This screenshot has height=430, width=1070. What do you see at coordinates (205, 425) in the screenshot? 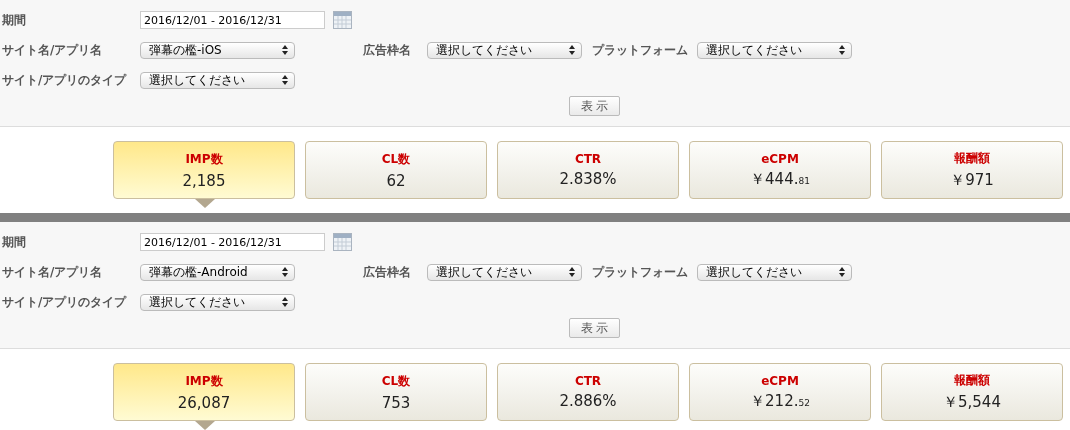
I see `pointer-icon` at bounding box center [205, 425].